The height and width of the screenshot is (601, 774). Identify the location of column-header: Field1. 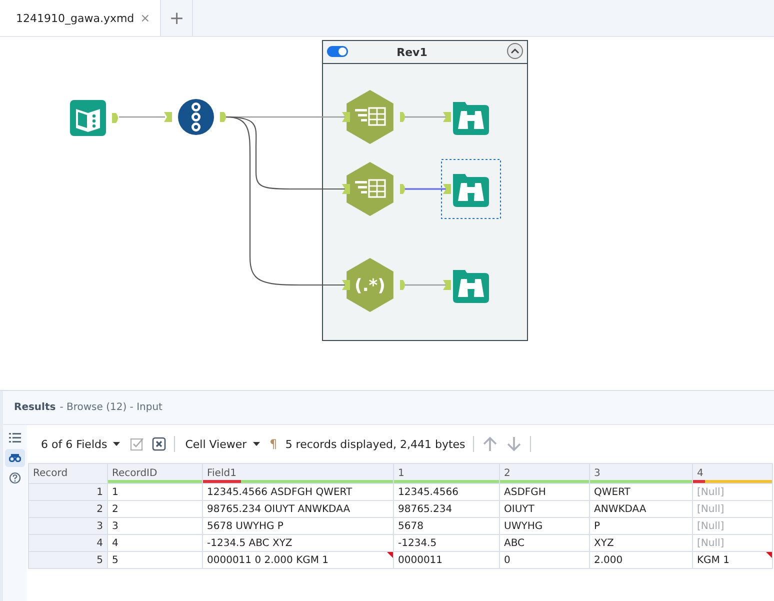
(298, 474).